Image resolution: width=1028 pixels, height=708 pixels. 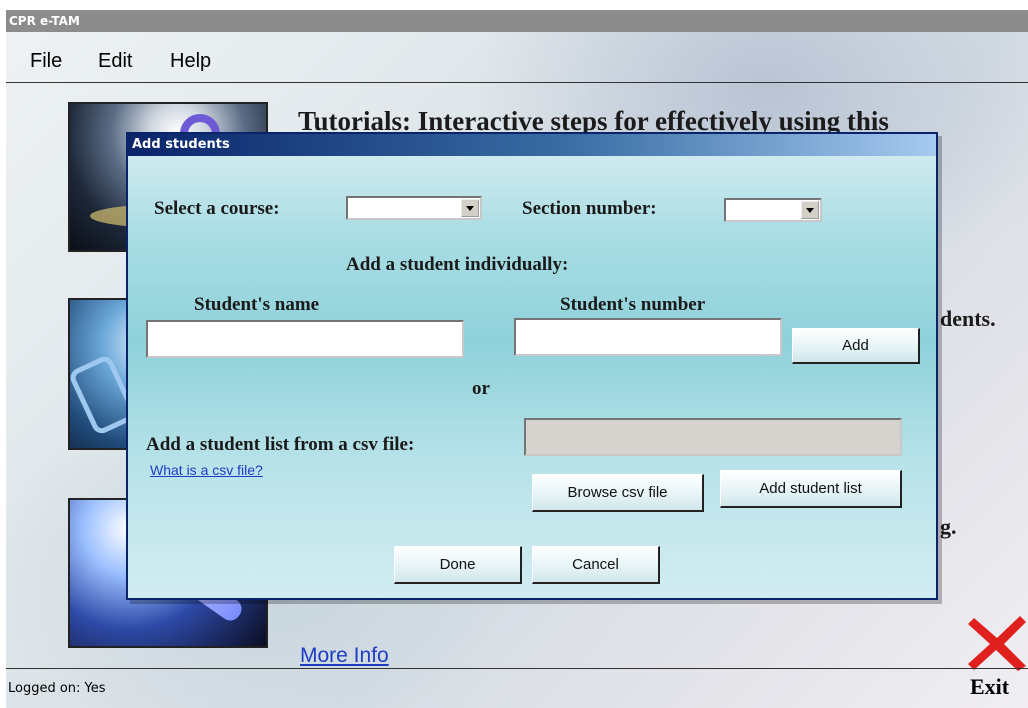 I want to click on menu-bar: File Edit Help, so click(x=517, y=64).